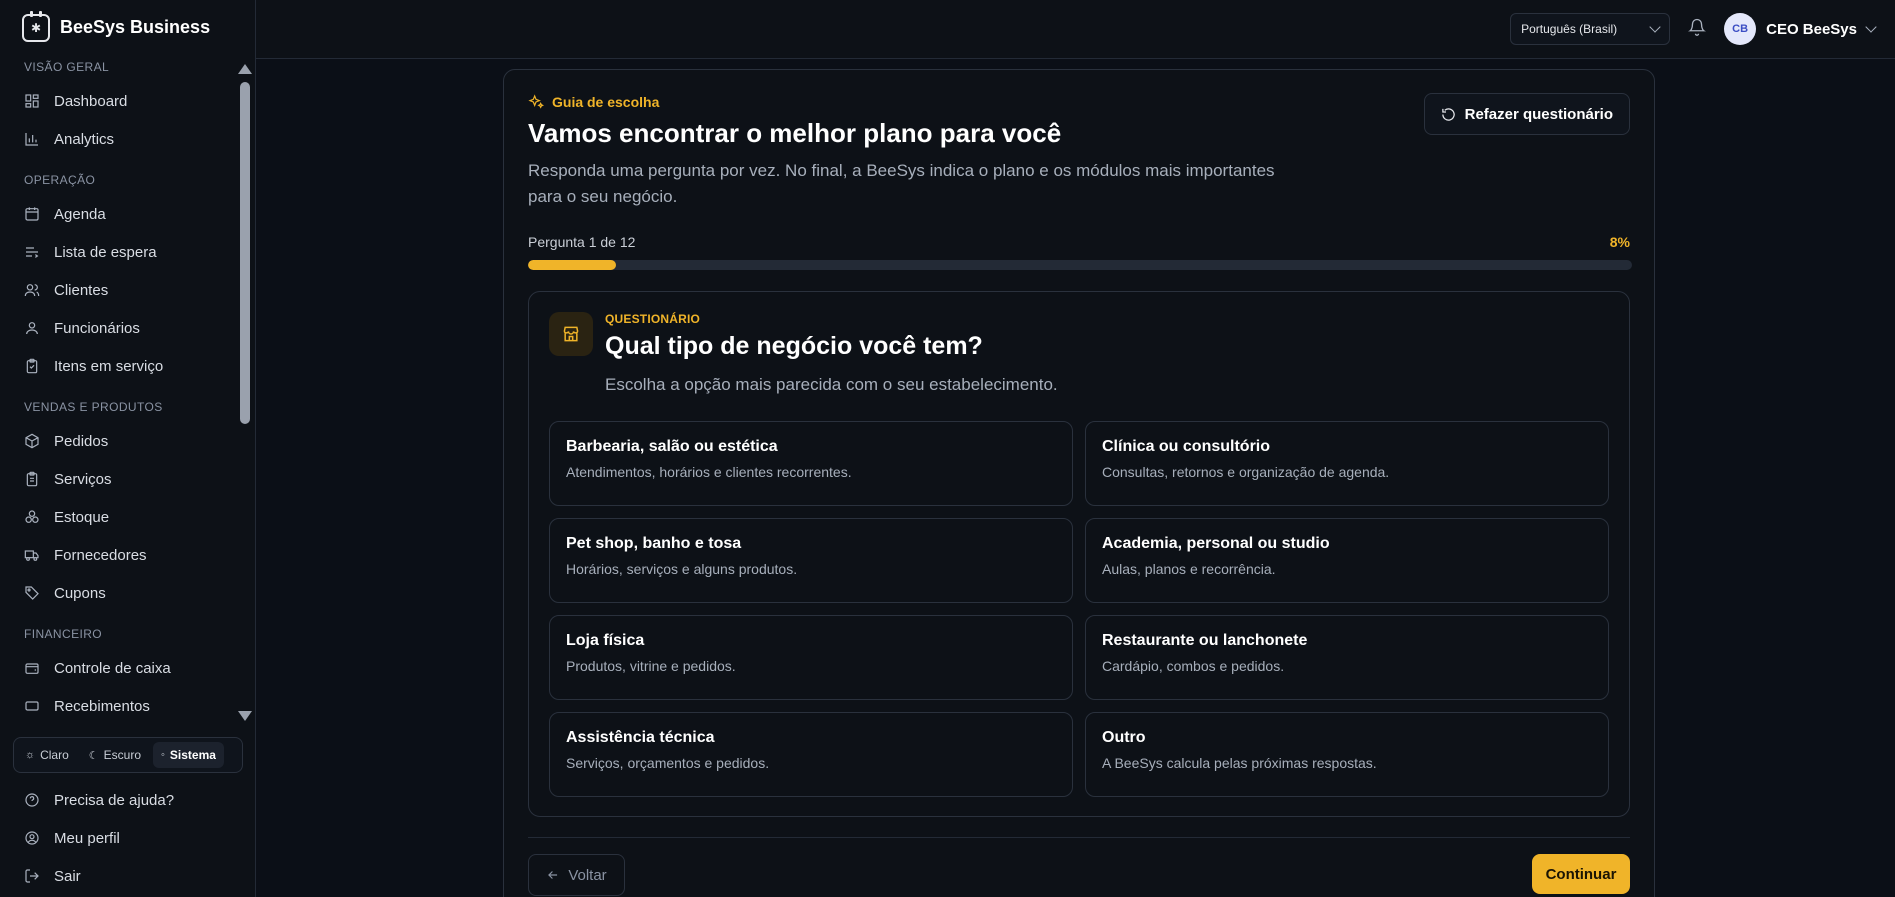 The height and width of the screenshot is (897, 1895). I want to click on sidebar-item-label: Lista de espera, so click(105, 252).